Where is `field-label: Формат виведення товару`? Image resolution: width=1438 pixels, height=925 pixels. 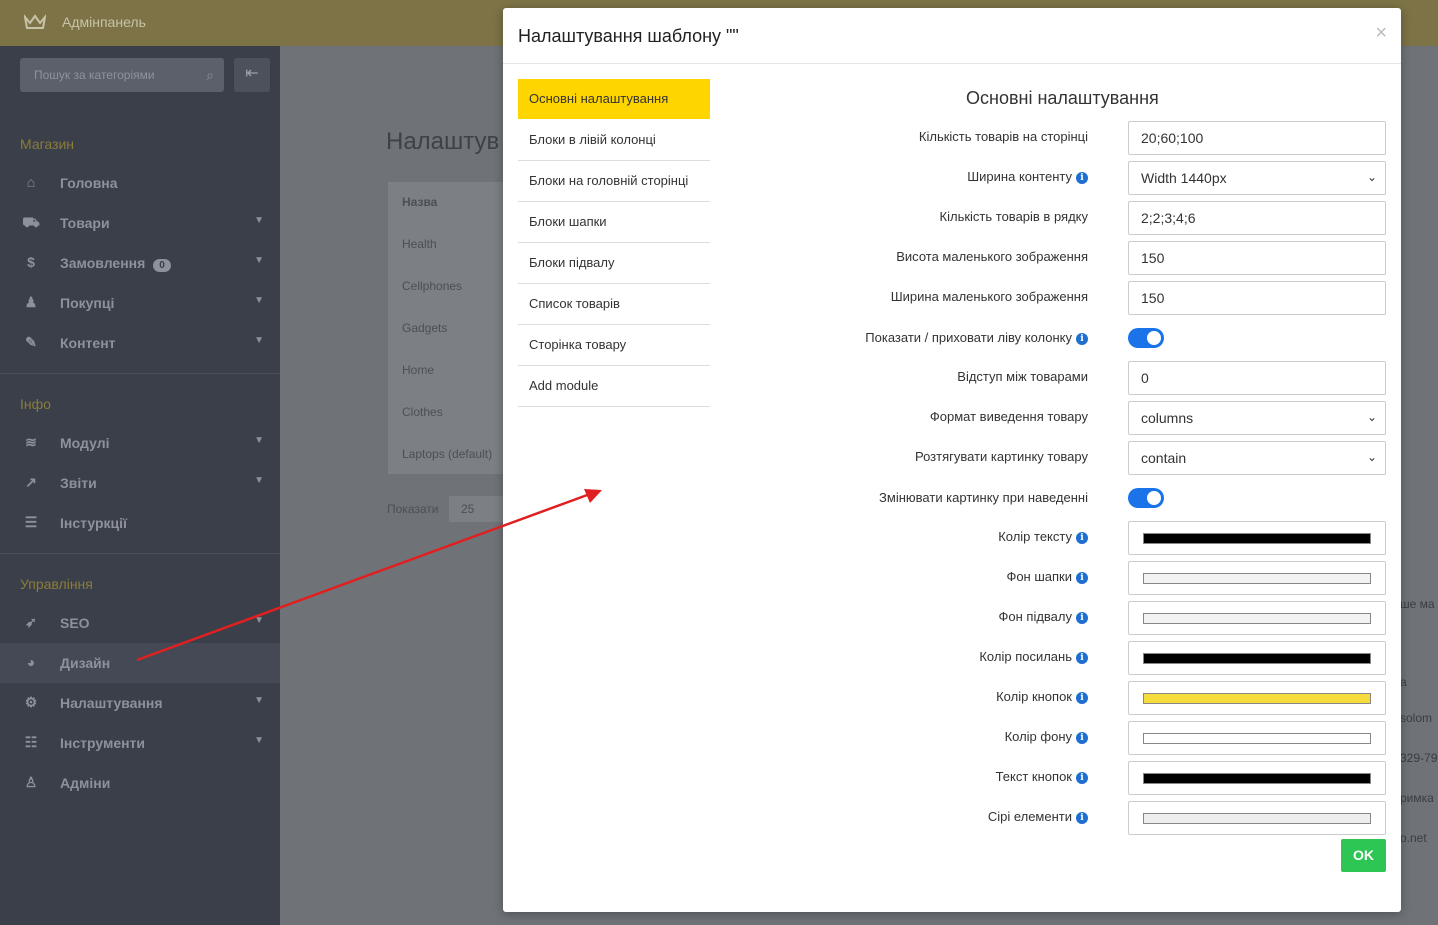 field-label: Формат виведення товару is located at coordinates (1008, 416).